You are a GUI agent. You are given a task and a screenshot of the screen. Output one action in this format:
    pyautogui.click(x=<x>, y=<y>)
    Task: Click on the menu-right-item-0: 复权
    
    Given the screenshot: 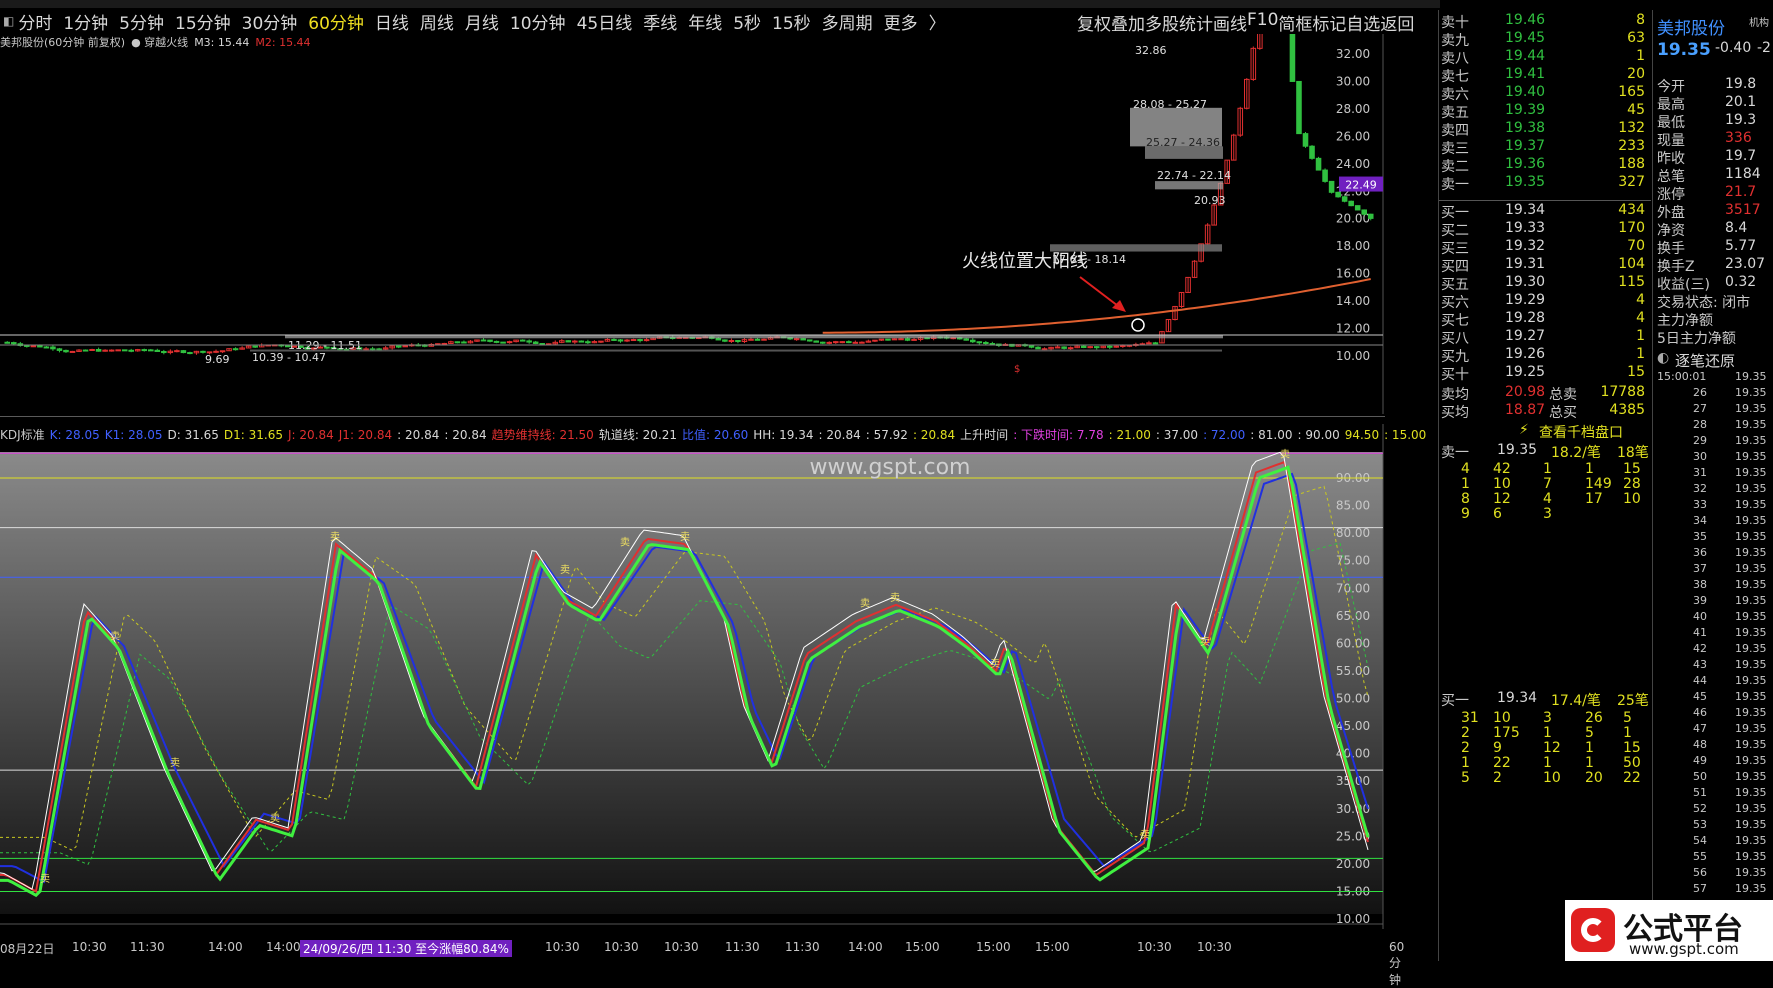 What is the action you would take?
    pyautogui.click(x=1094, y=22)
    